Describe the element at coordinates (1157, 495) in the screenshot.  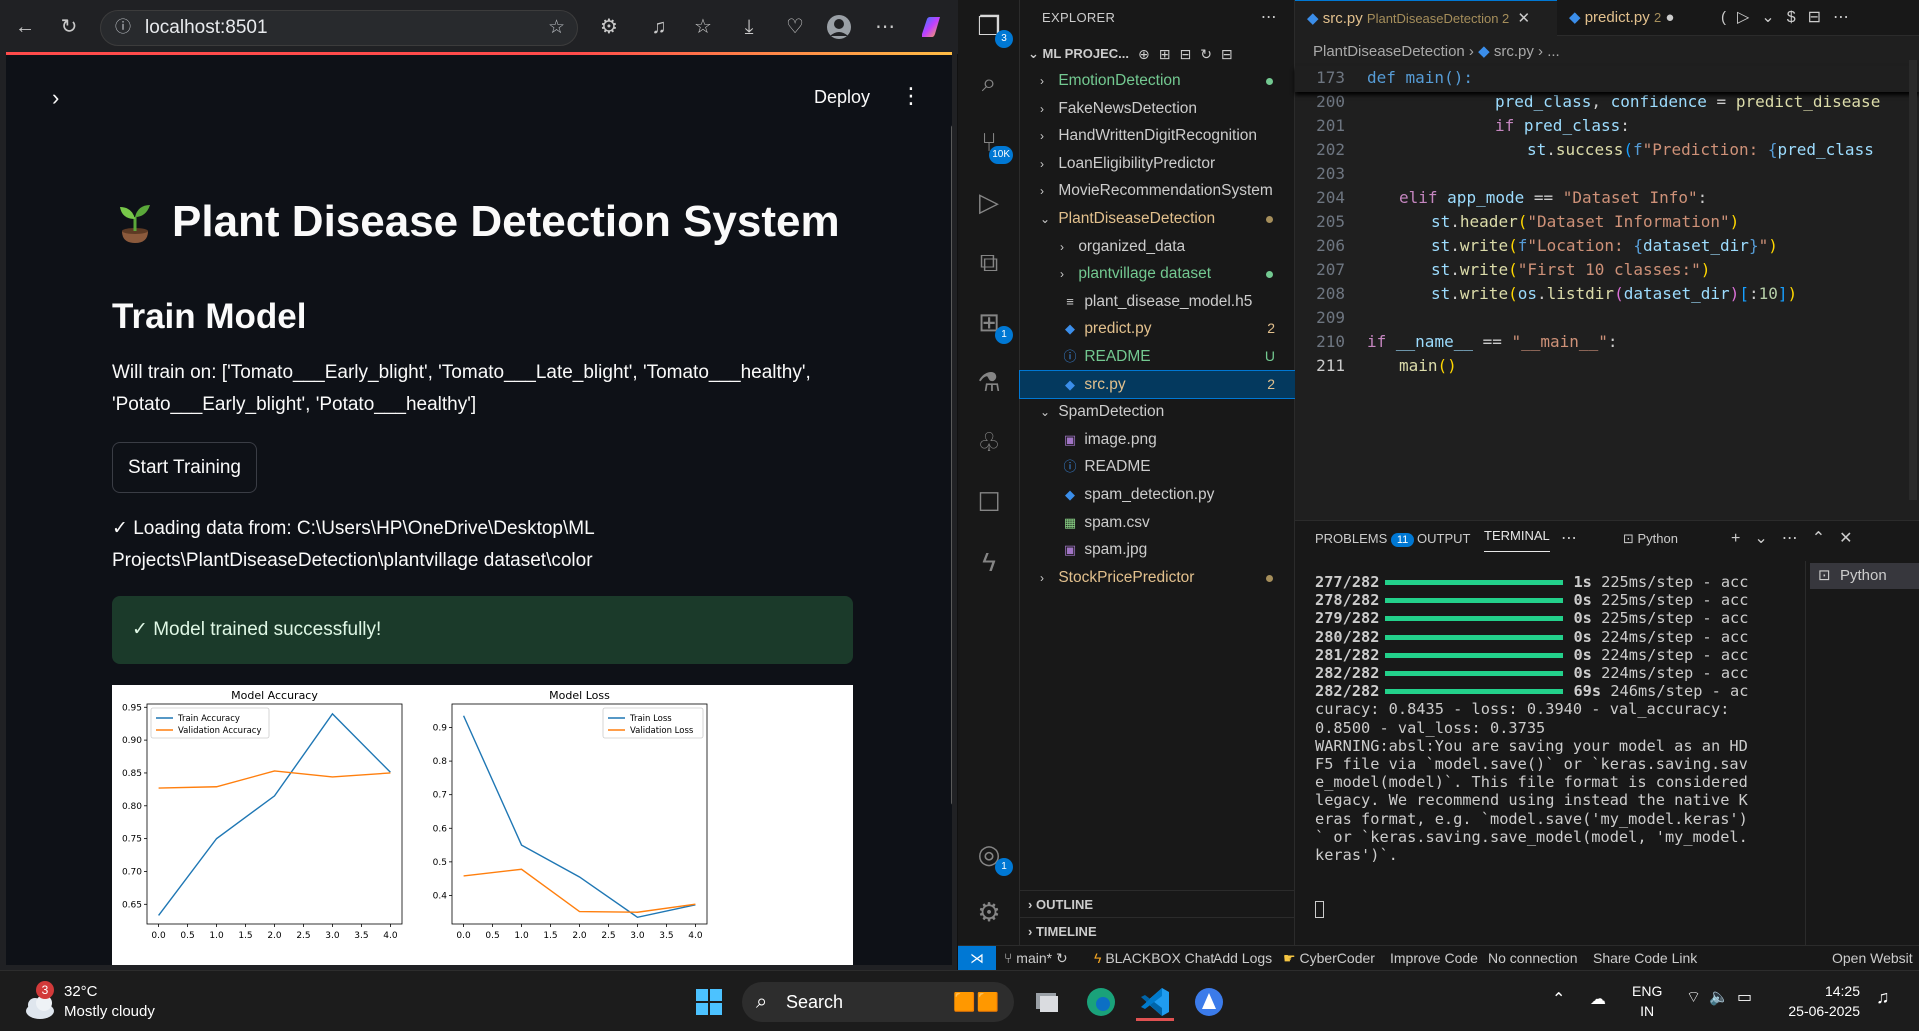
I see `tree-file: ◆ spam_detection.py` at that location.